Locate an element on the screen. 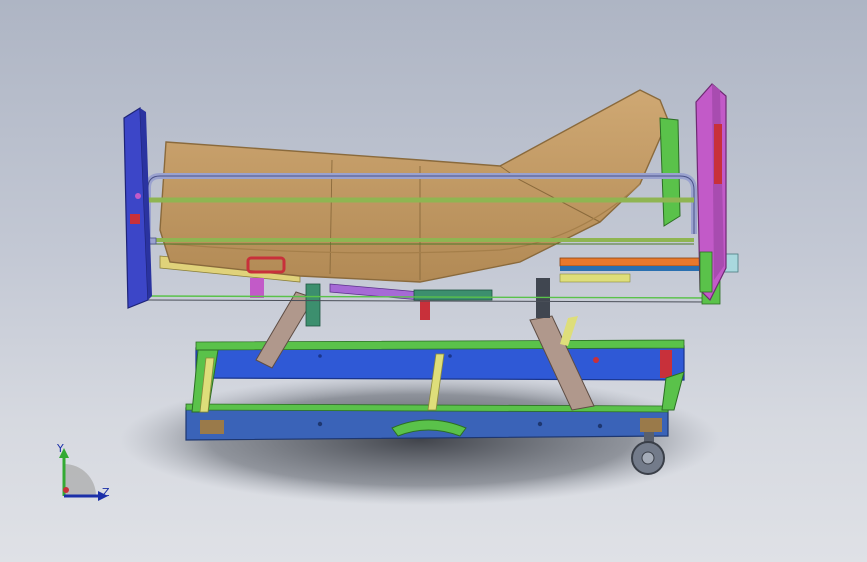 The image size is (867, 562). coordinate-triad: Y Z is located at coordinates (80, 476).